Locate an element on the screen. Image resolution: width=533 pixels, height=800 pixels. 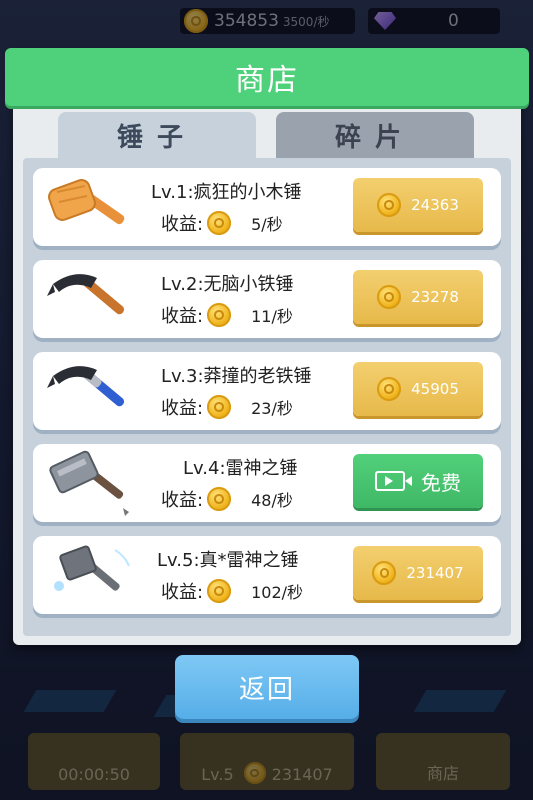
return-label: 返回 is located at coordinates (266, 689).